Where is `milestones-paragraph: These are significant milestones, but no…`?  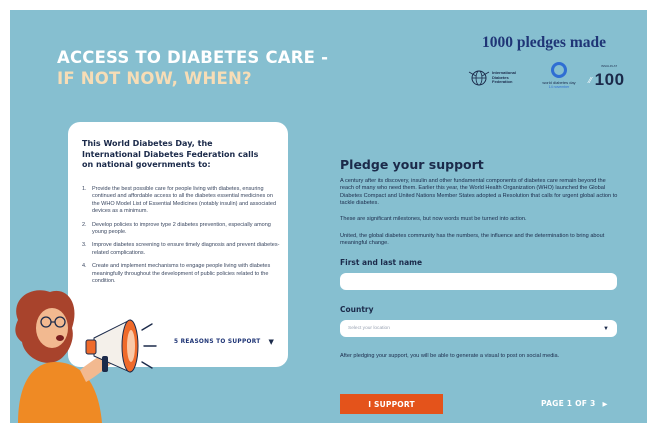
milestones-paragraph: These are significant milestones, but no… is located at coordinates (433, 219).